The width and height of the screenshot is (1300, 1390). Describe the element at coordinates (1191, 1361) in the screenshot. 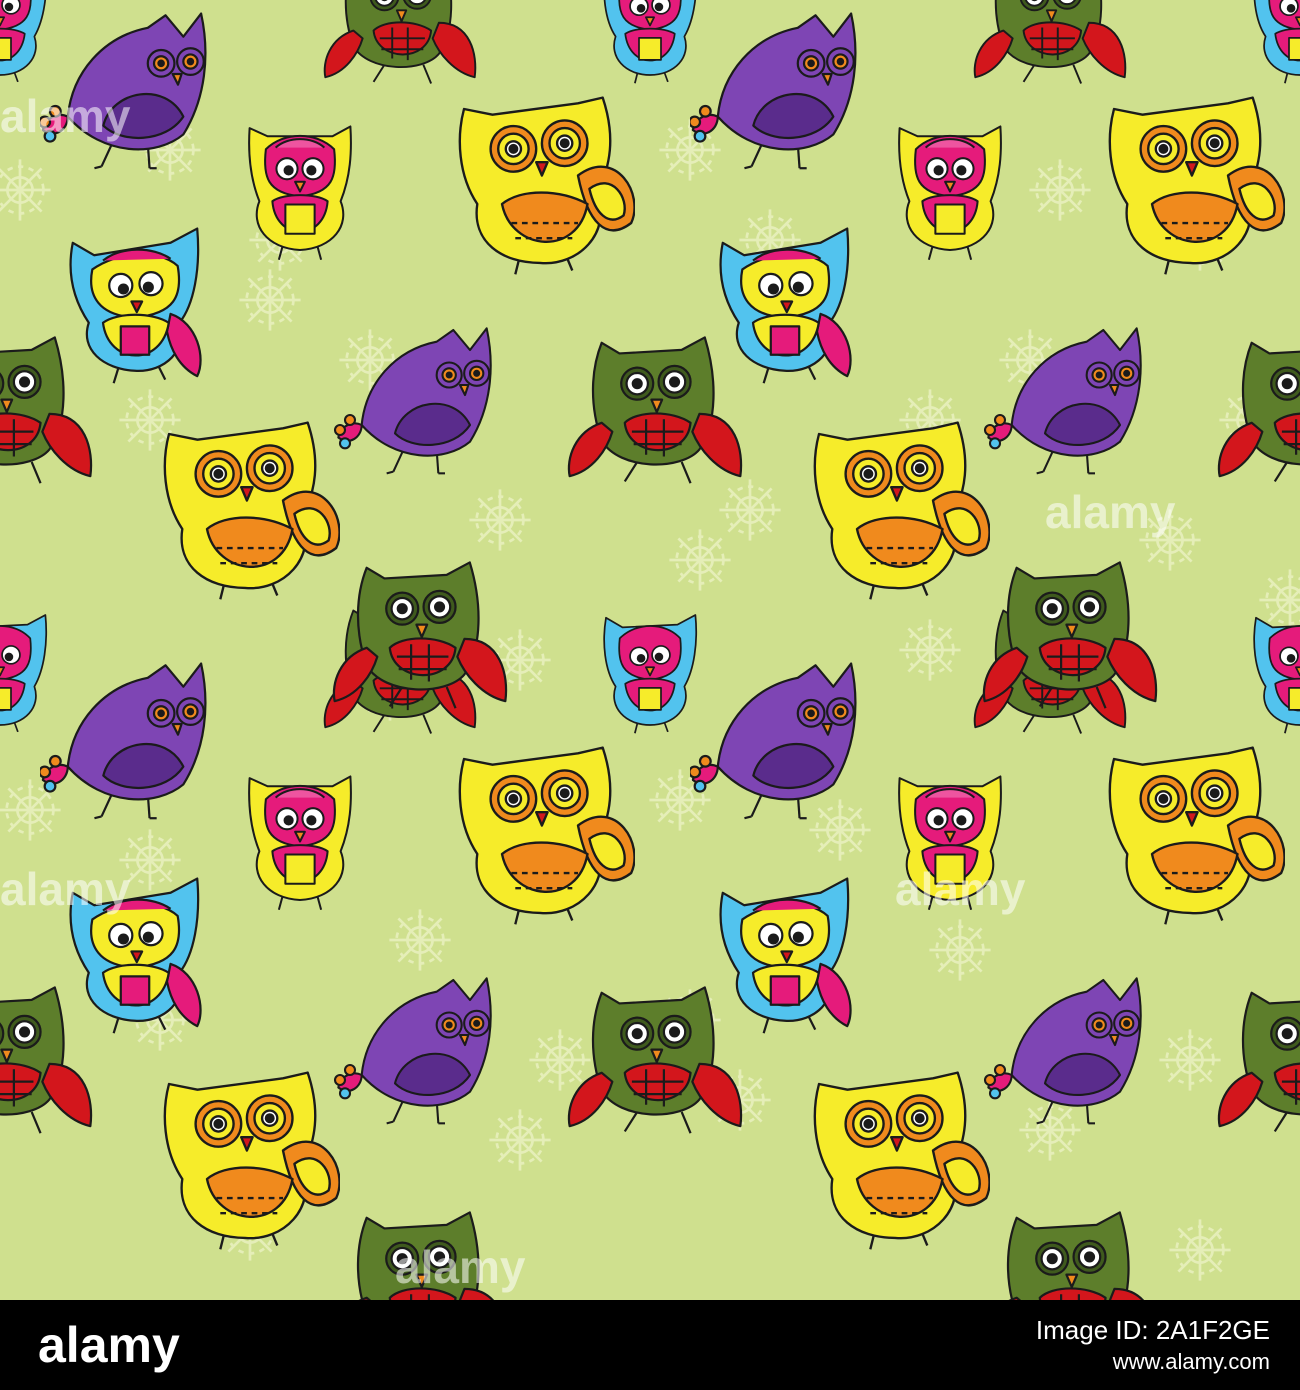

I see `site-url: www.alamy.com` at that location.